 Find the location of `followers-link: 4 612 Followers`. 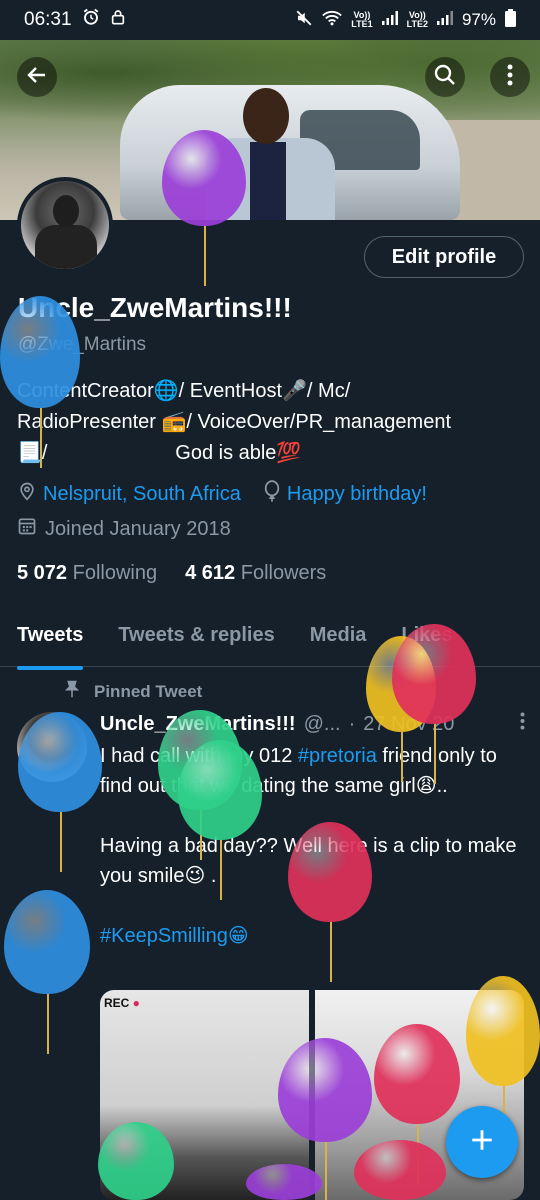

followers-link: 4 612 Followers is located at coordinates (255, 573).